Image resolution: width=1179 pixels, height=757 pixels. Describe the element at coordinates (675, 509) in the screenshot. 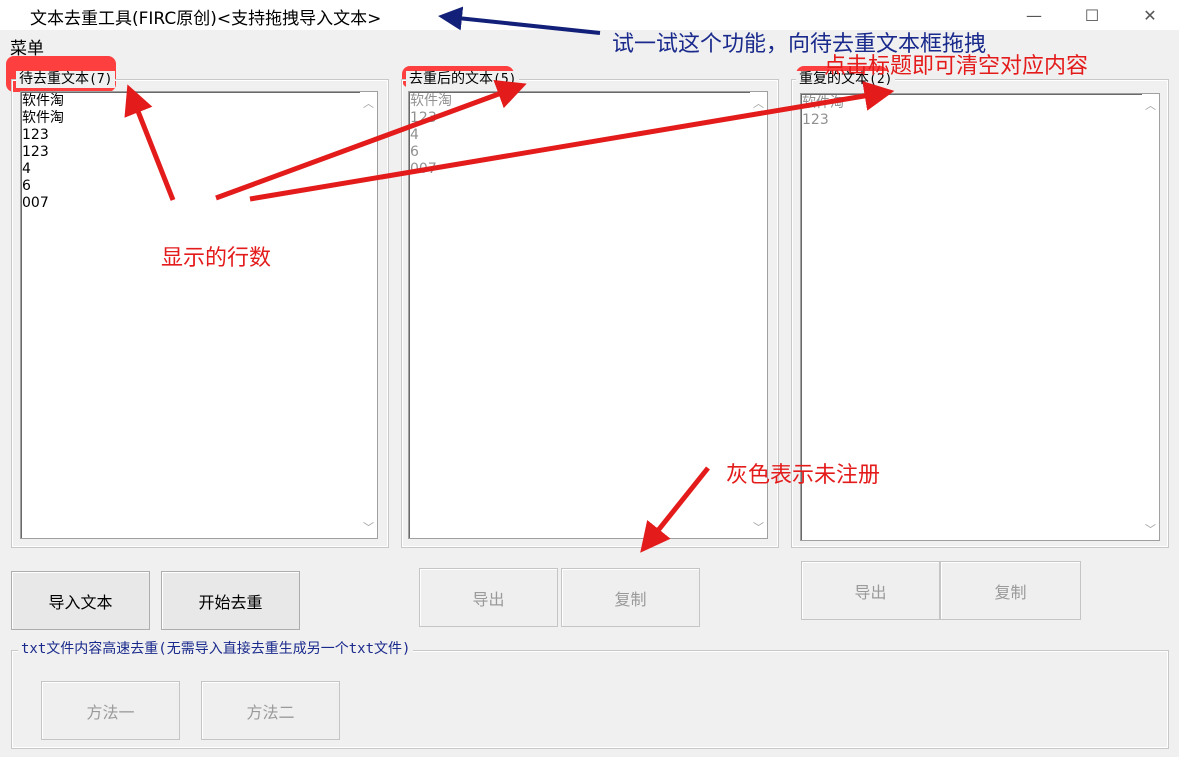

I see `arrow-unregistered` at that location.